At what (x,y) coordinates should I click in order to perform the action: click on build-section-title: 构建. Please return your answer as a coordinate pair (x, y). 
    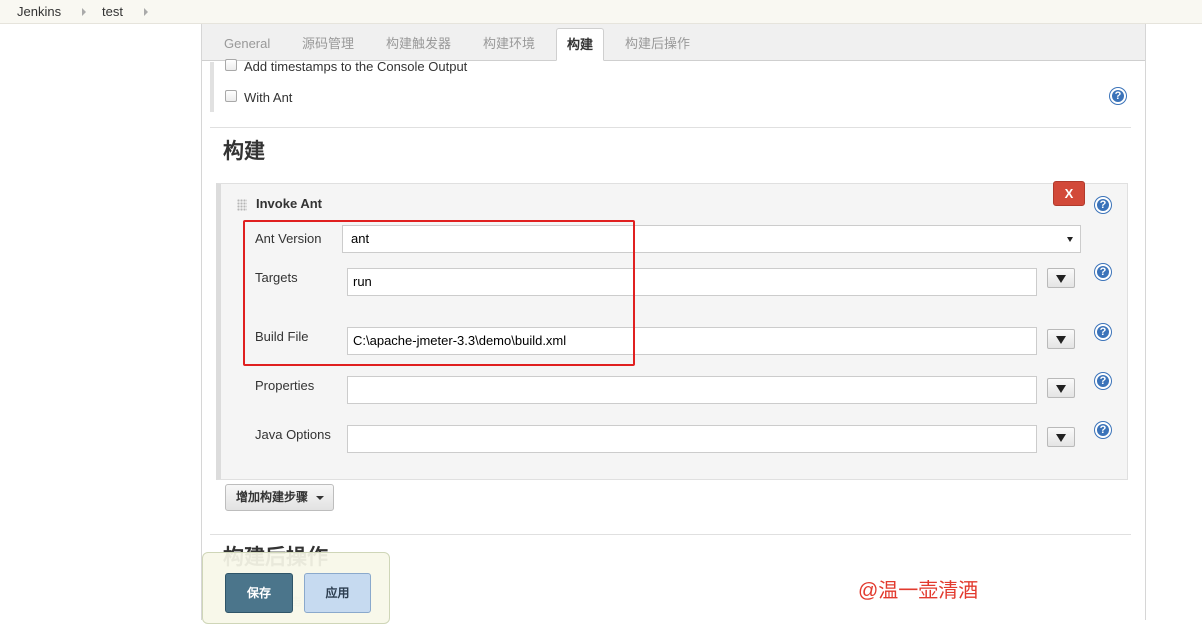
    Looking at the image, I should click on (244, 151).